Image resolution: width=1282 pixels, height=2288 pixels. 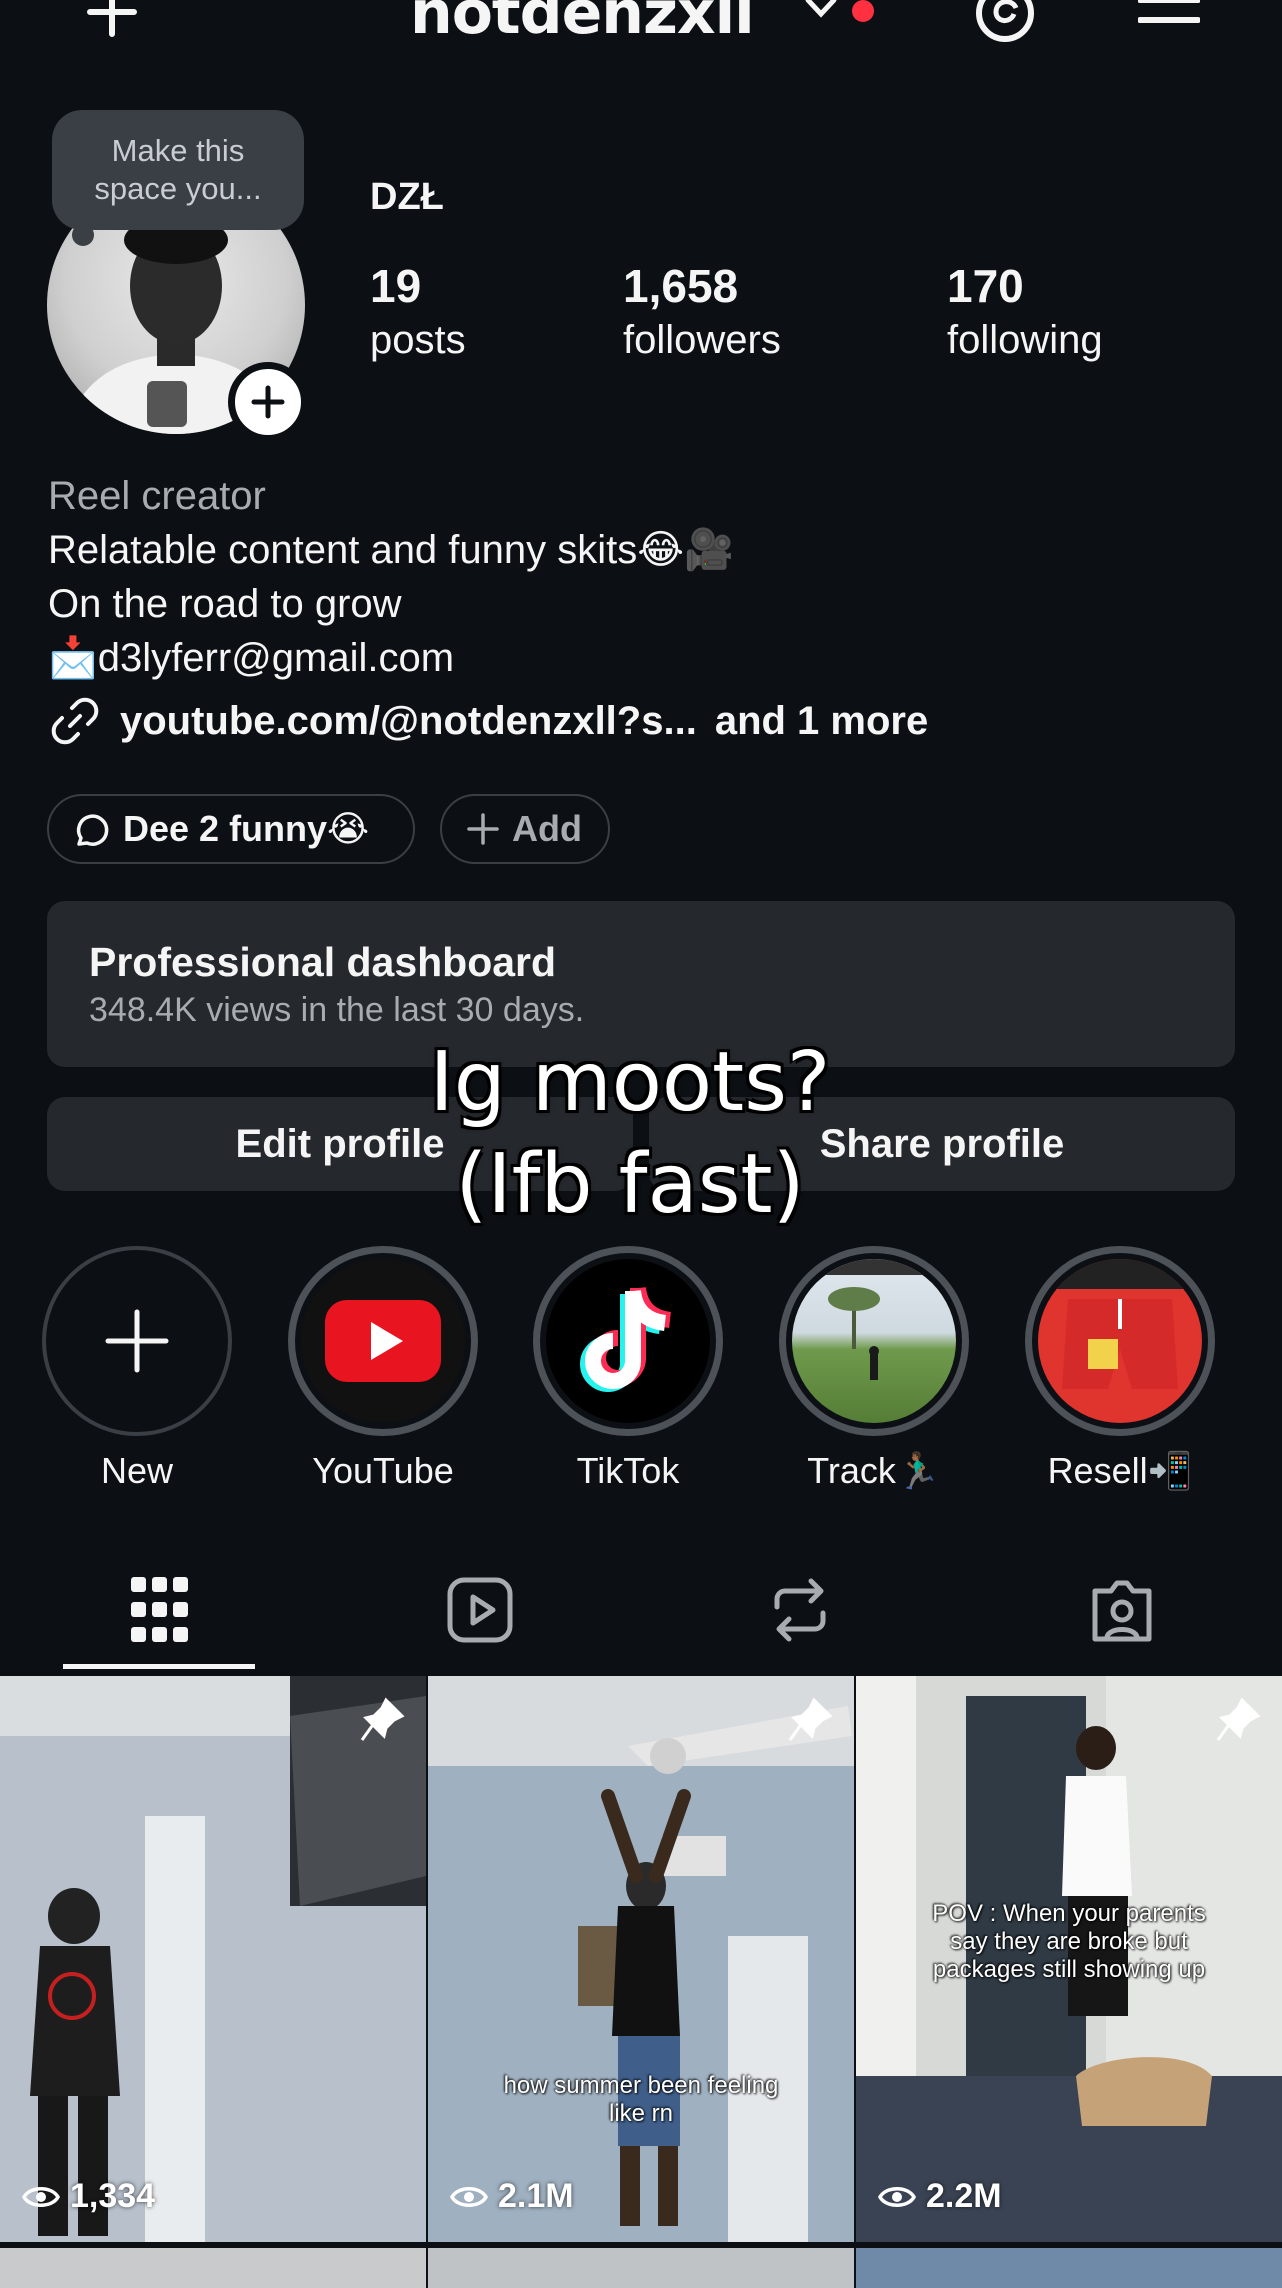 I want to click on post-caption: how summer been feeling like rn, so click(x=641, y=2099).